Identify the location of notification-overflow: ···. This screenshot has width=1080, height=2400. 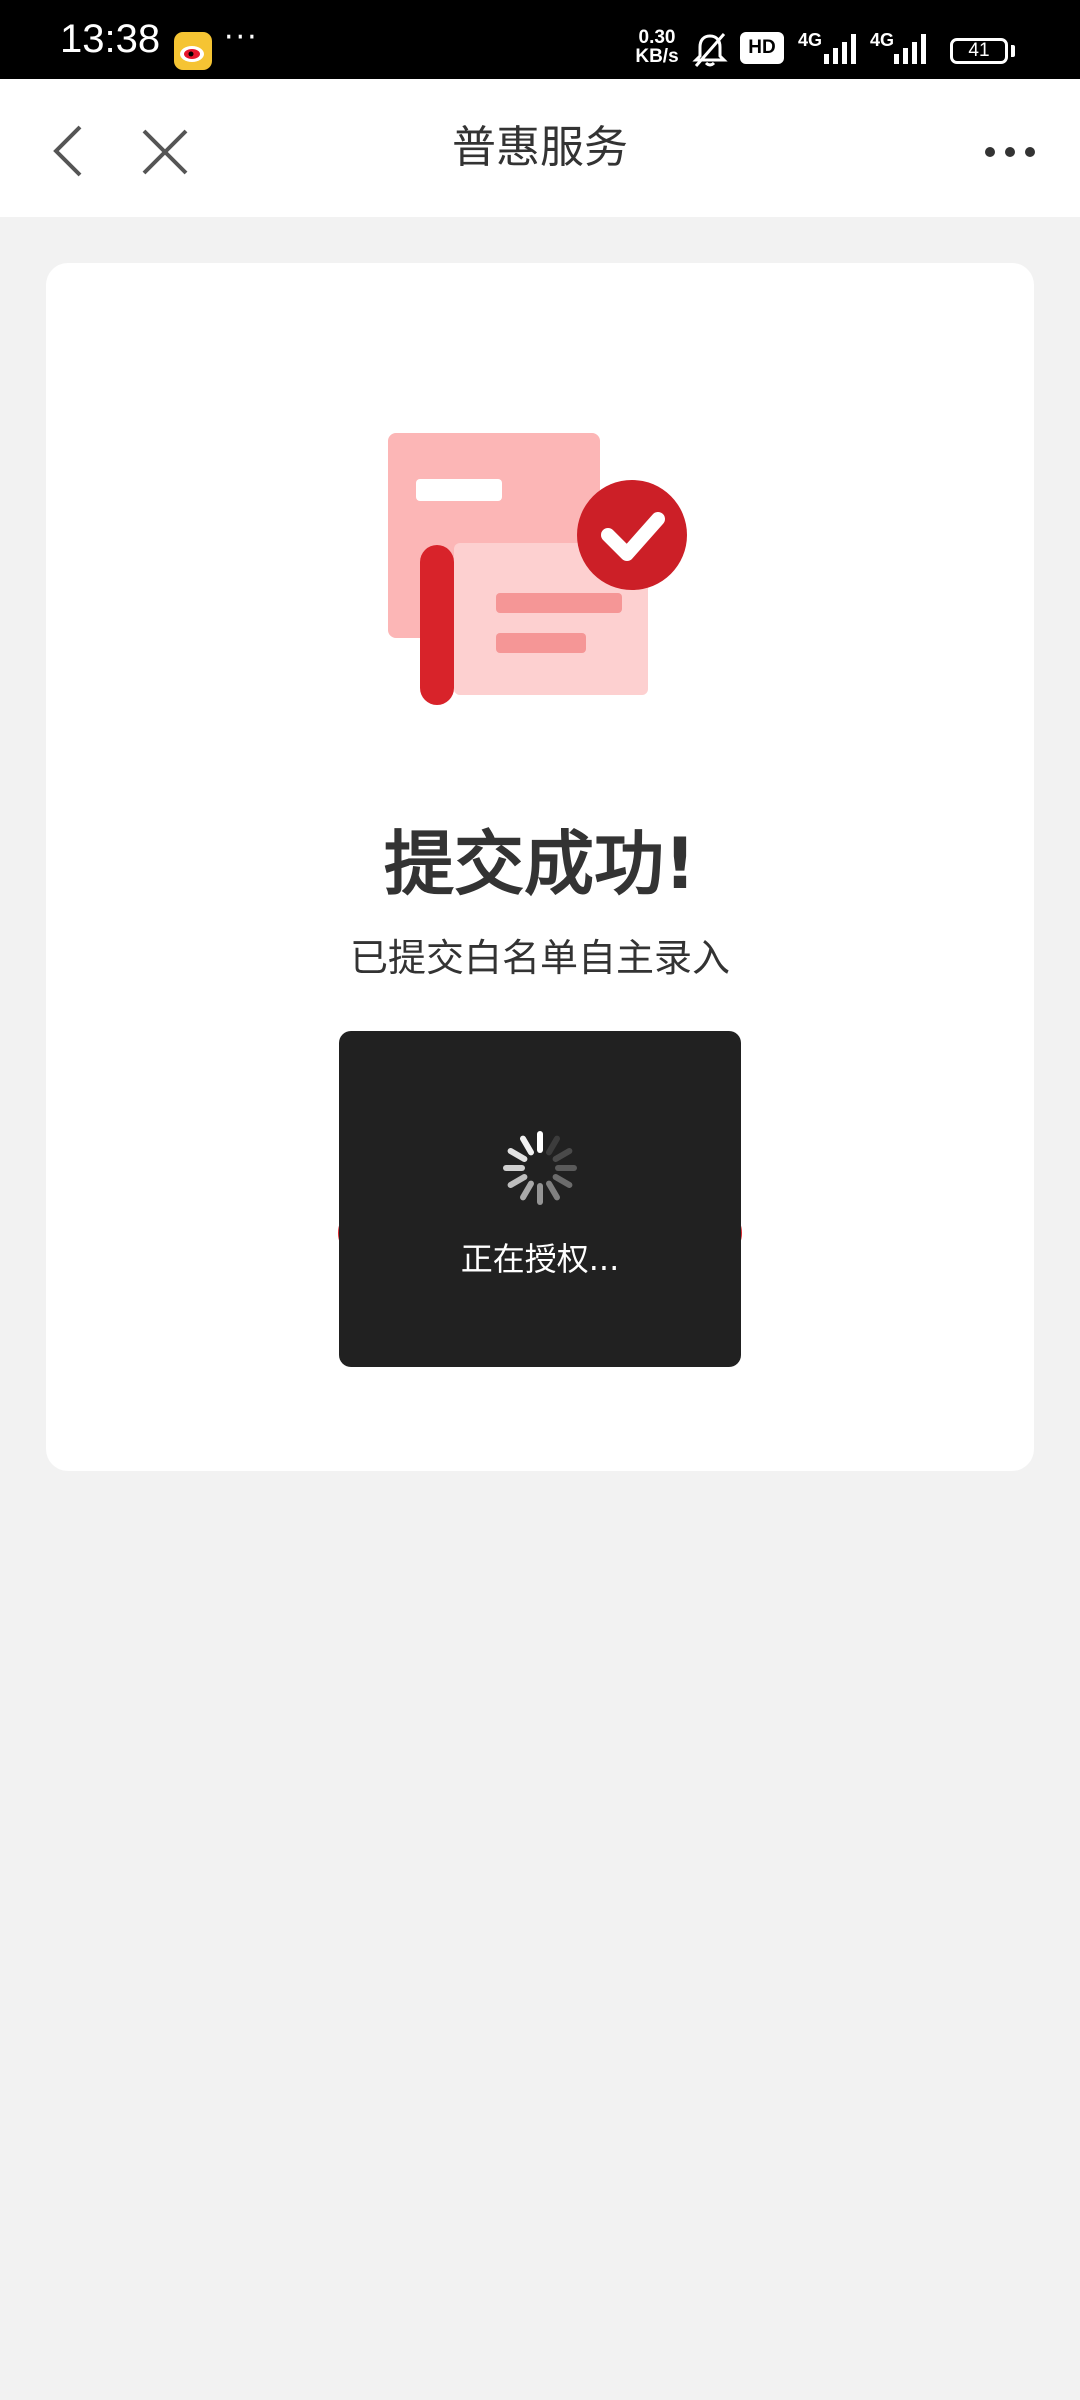
(241, 37).